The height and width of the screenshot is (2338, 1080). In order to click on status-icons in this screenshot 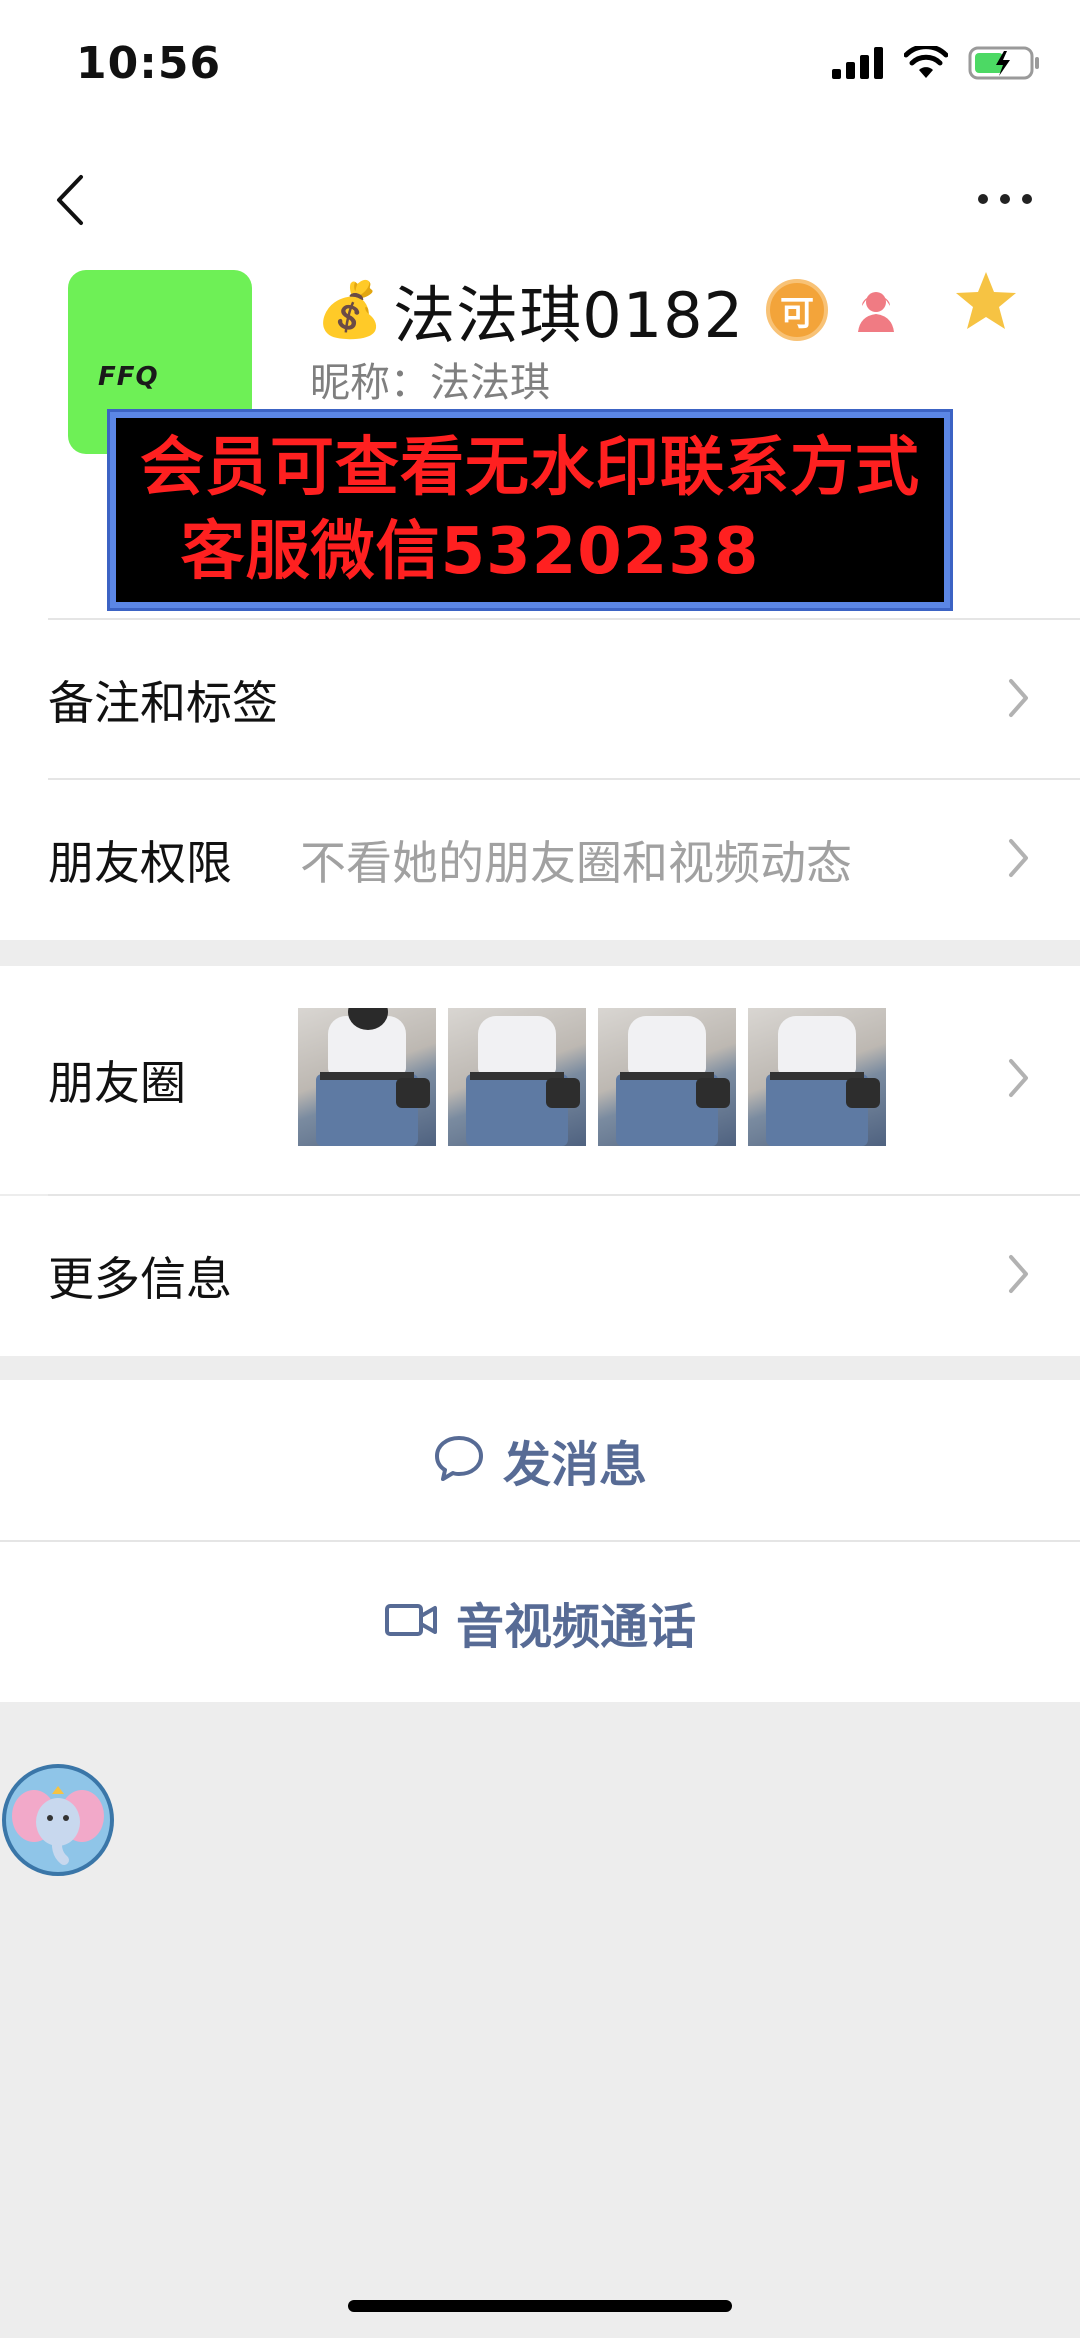, I will do `click(936, 64)`.